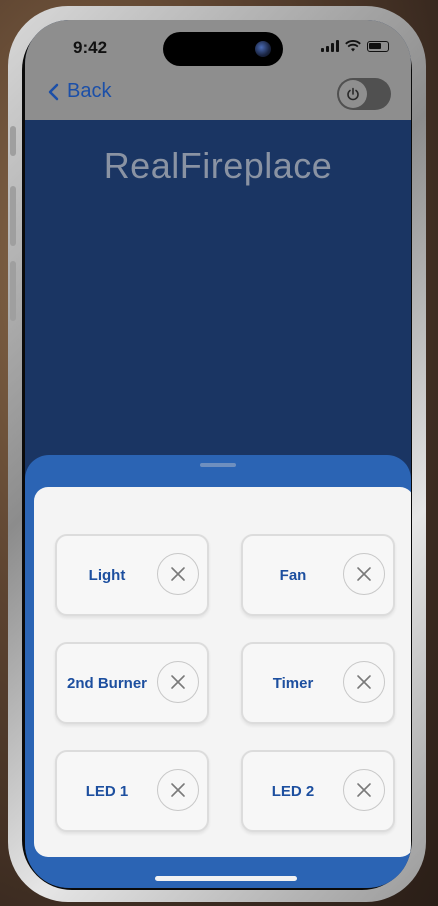 Image resolution: width=438 pixels, height=906 pixels. What do you see at coordinates (218, 70) in the screenshot?
I see `header-bar: 9:42 Back` at bounding box center [218, 70].